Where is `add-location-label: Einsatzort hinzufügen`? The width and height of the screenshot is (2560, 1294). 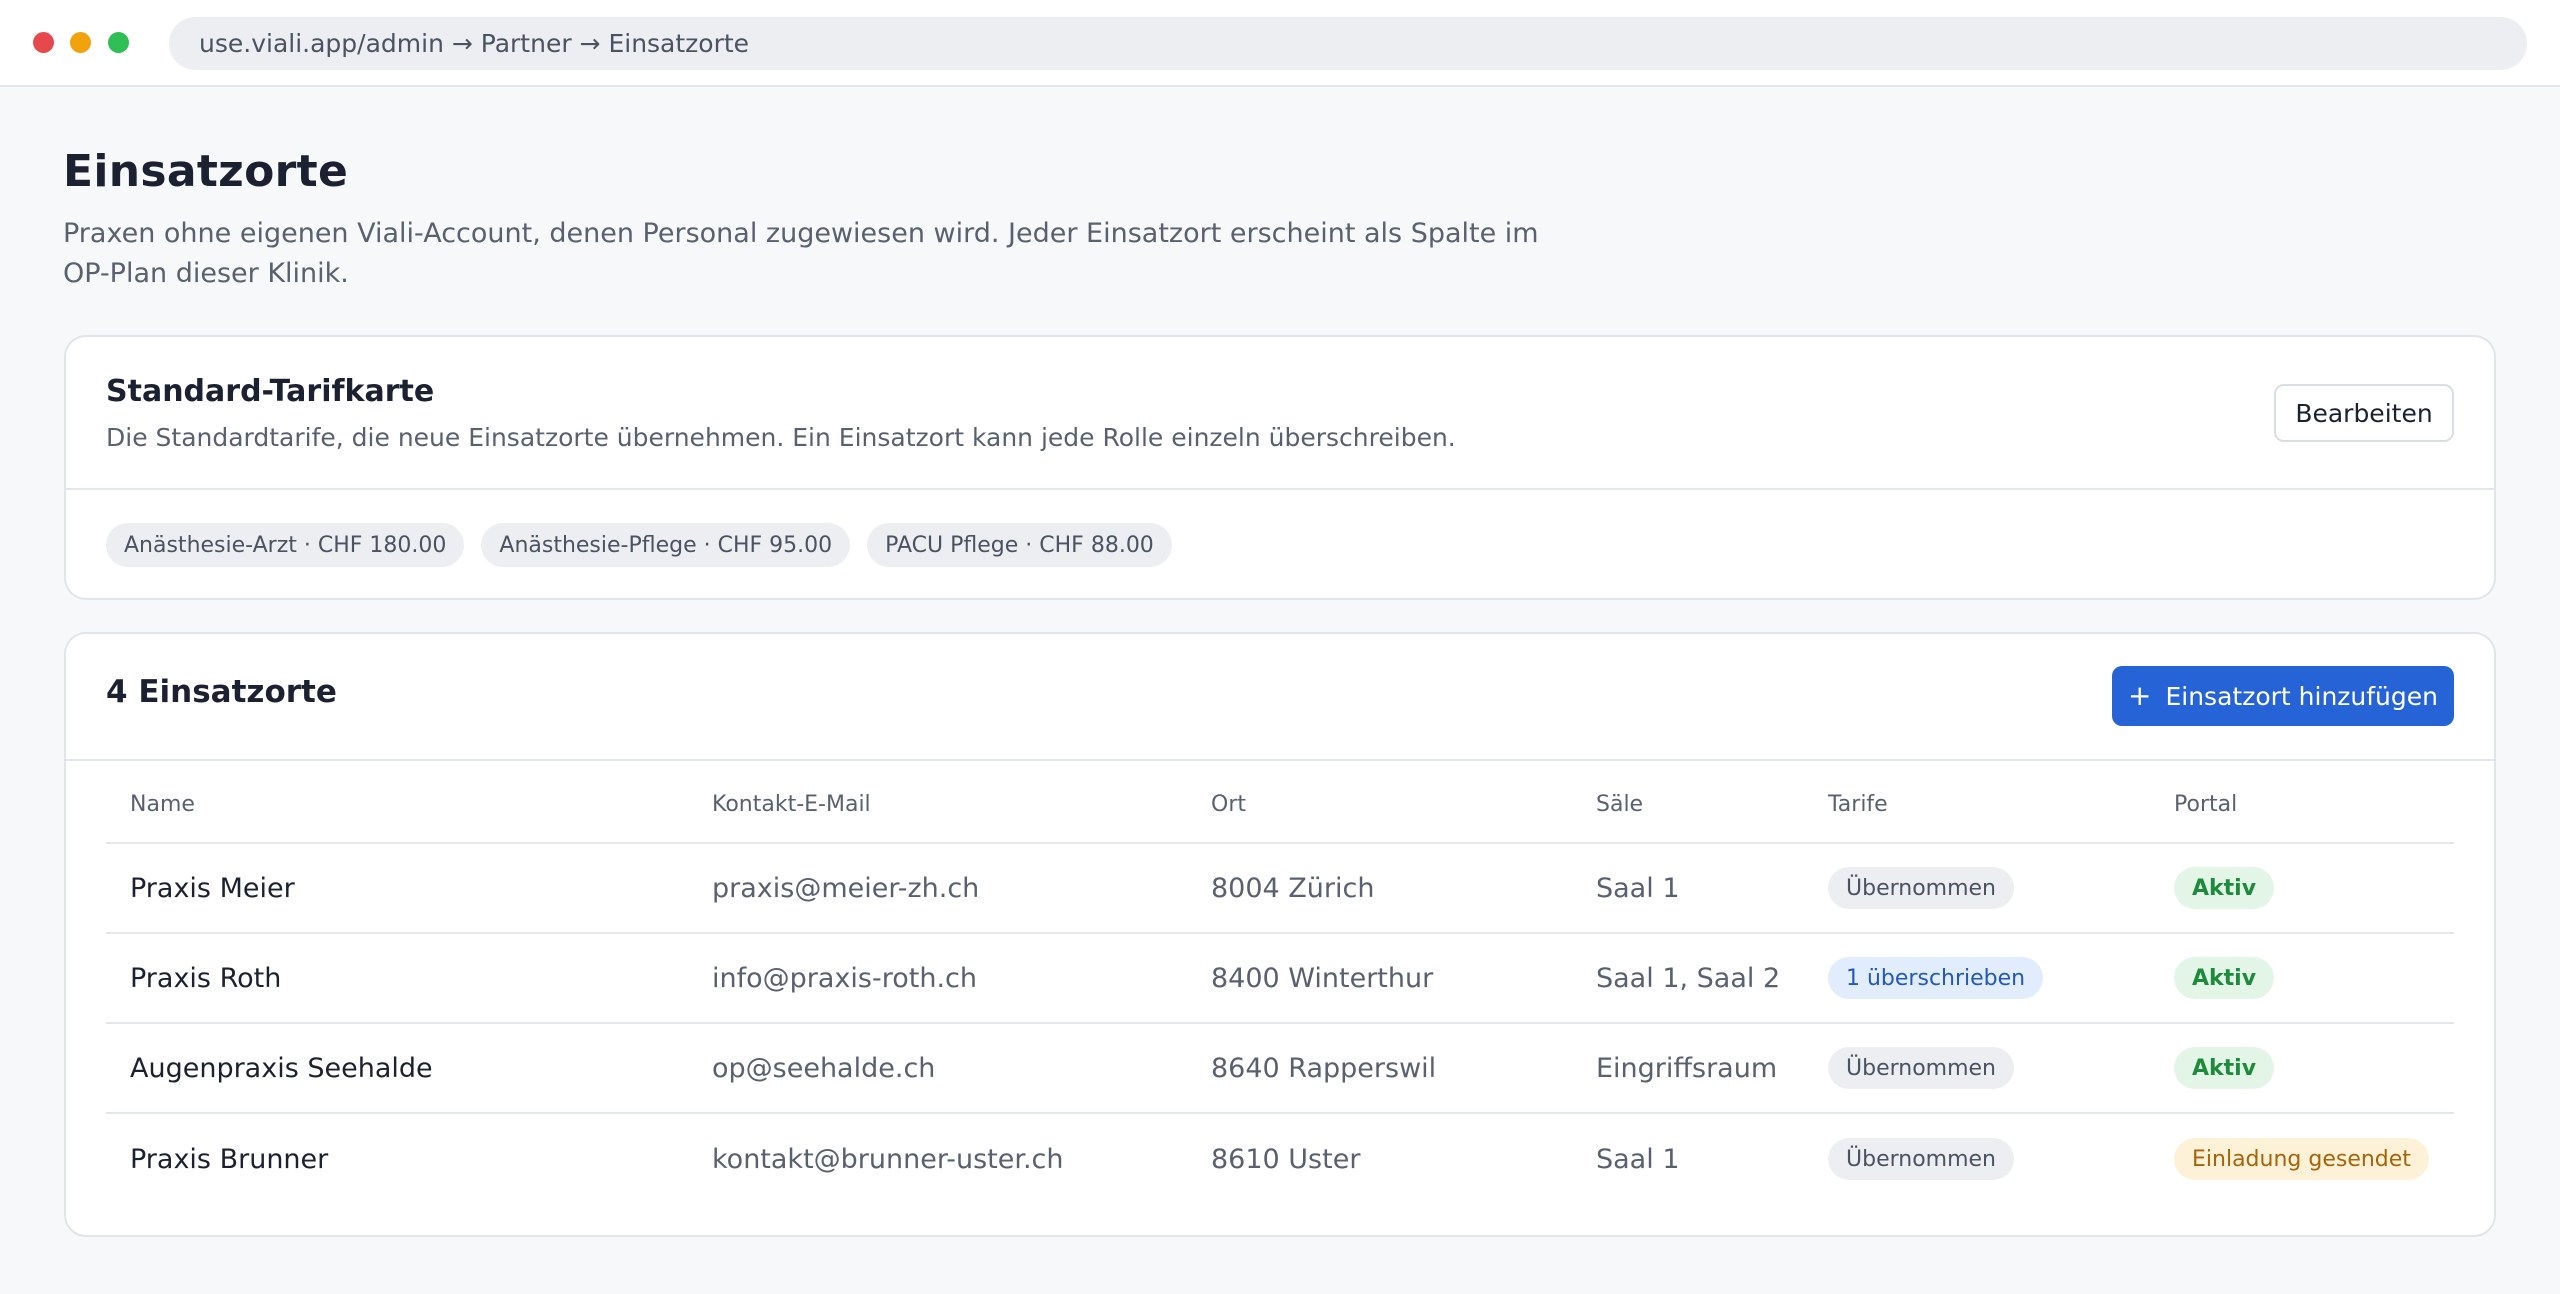 add-location-label: Einsatzort hinzufügen is located at coordinates (2301, 696).